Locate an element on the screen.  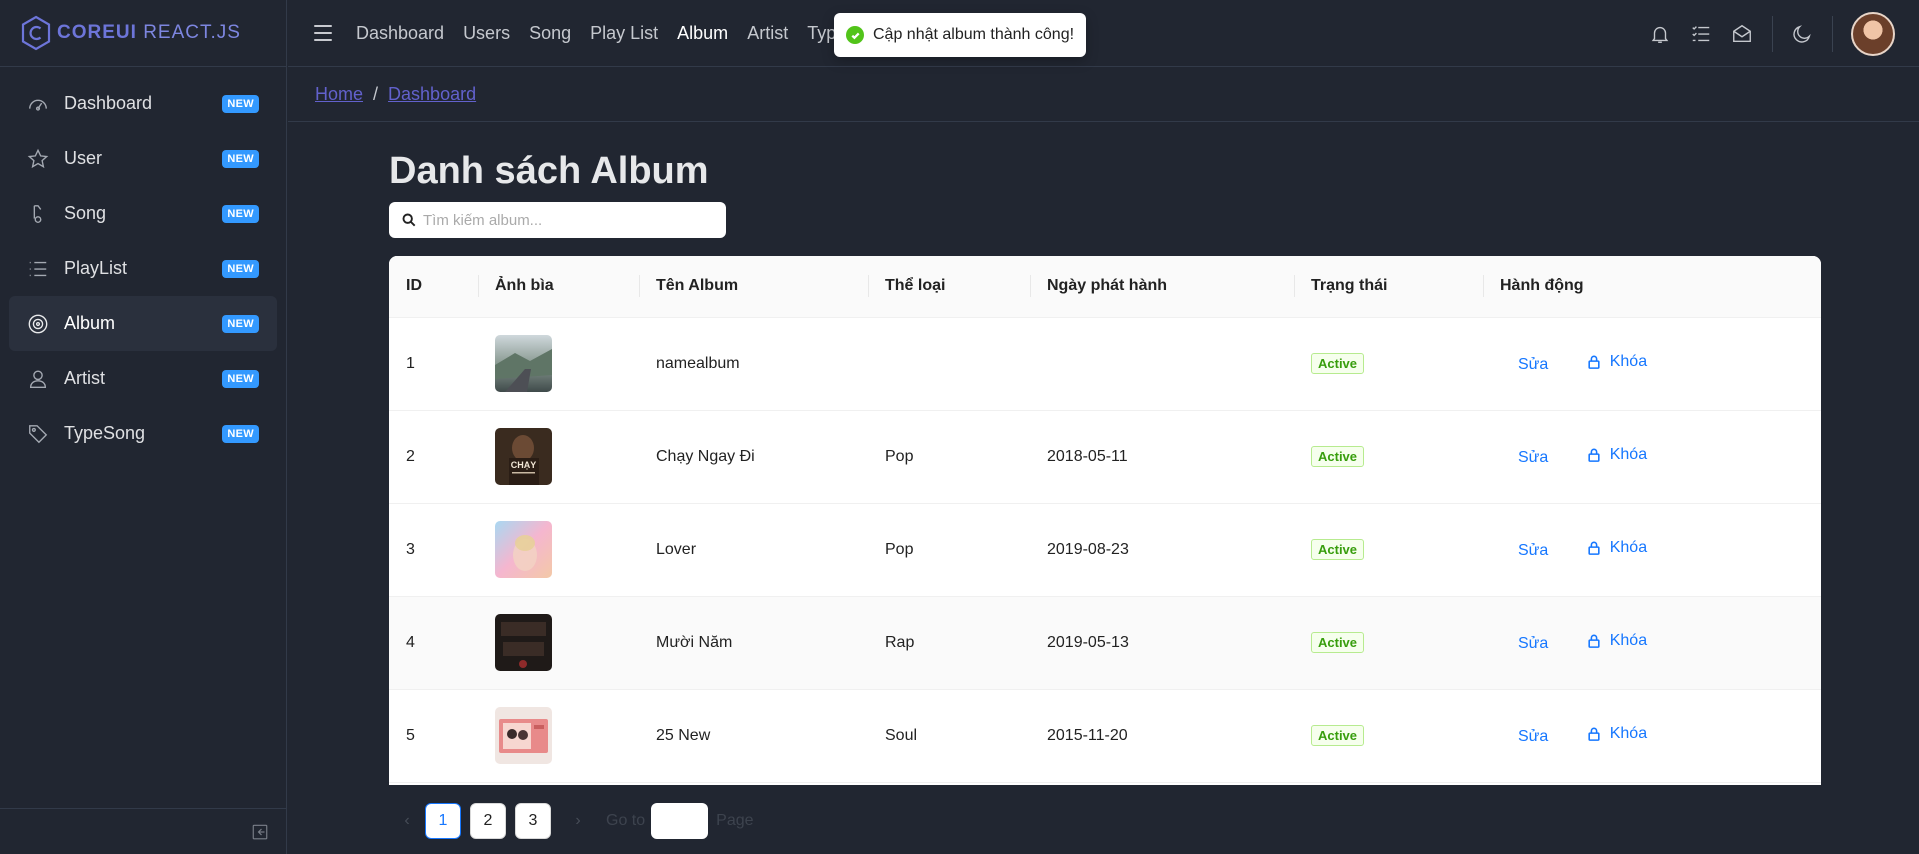
lock-label: Khóa is located at coordinates (1628, 640).